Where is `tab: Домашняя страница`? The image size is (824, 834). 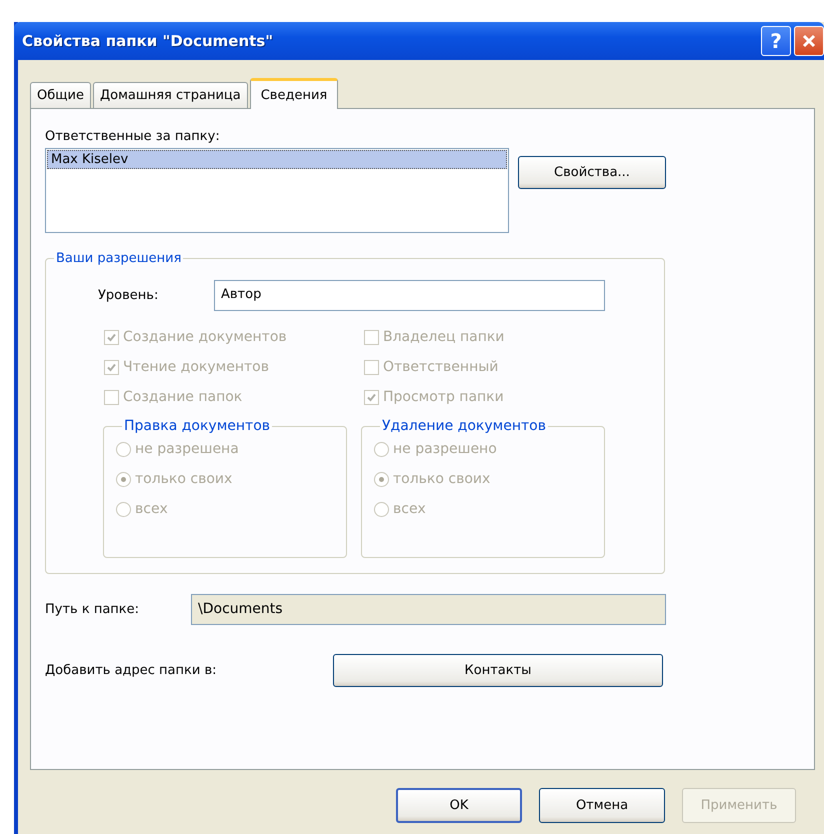
tab: Домашняя страница is located at coordinates (170, 95).